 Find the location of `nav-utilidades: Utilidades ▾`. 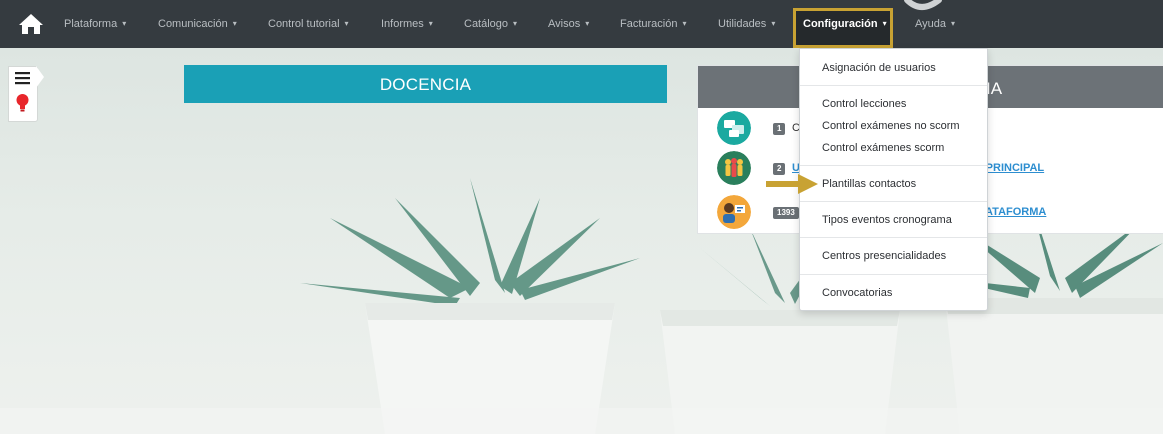

nav-utilidades: Utilidades ▾ is located at coordinates (746, 24).